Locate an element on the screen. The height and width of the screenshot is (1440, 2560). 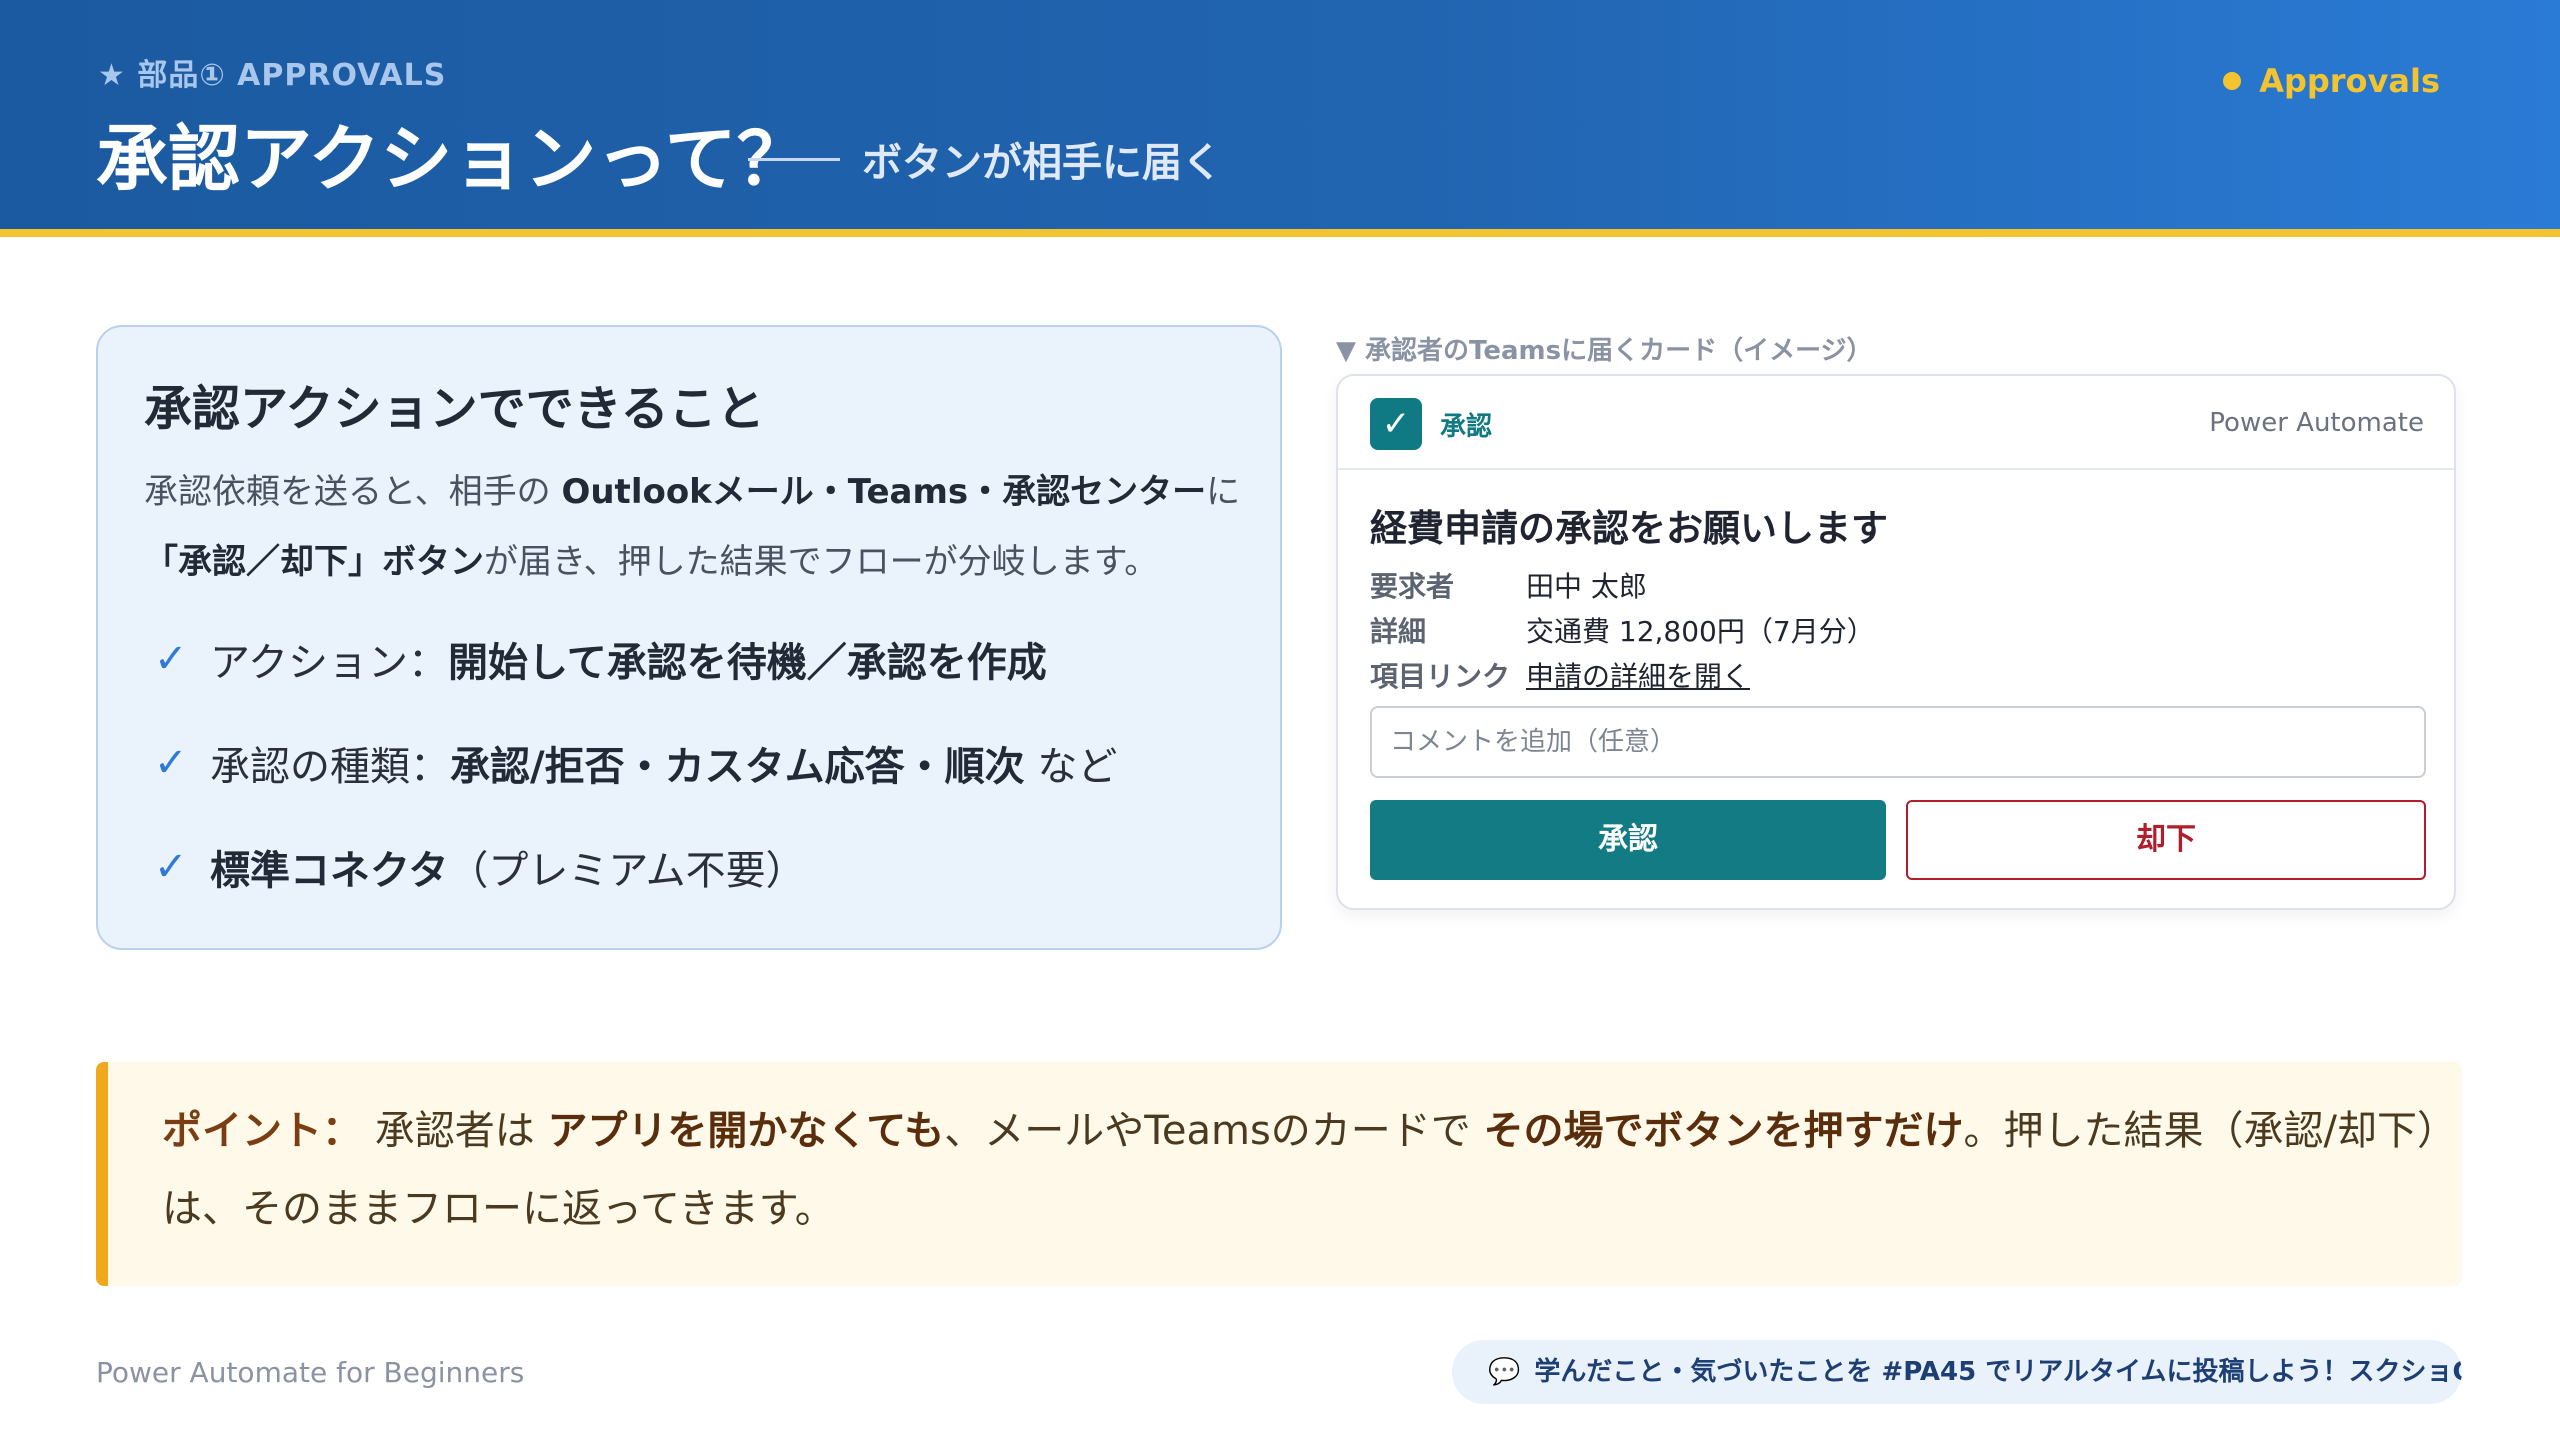
card-provider: Power Automate is located at coordinates (2316, 423).